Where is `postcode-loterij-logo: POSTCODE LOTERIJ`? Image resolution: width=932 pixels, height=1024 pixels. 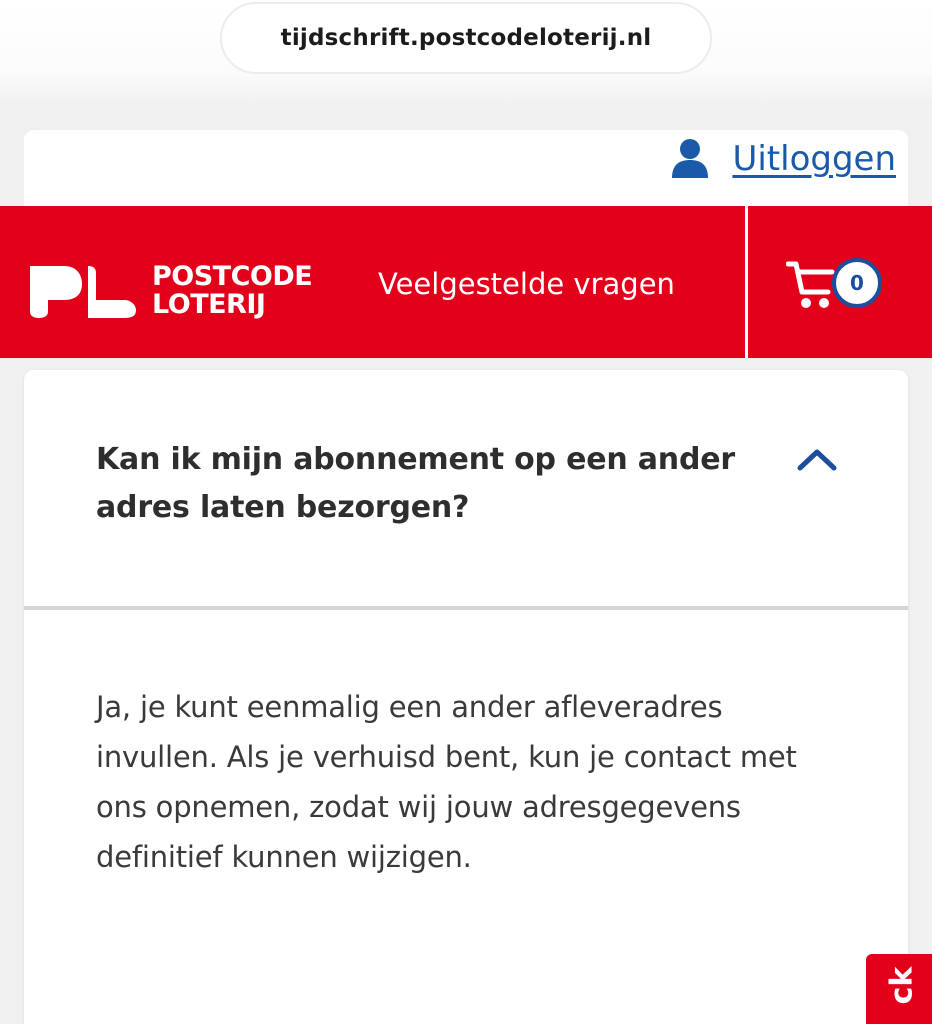
postcode-loterij-logo: POSTCODE LOTERIJ is located at coordinates (184, 291).